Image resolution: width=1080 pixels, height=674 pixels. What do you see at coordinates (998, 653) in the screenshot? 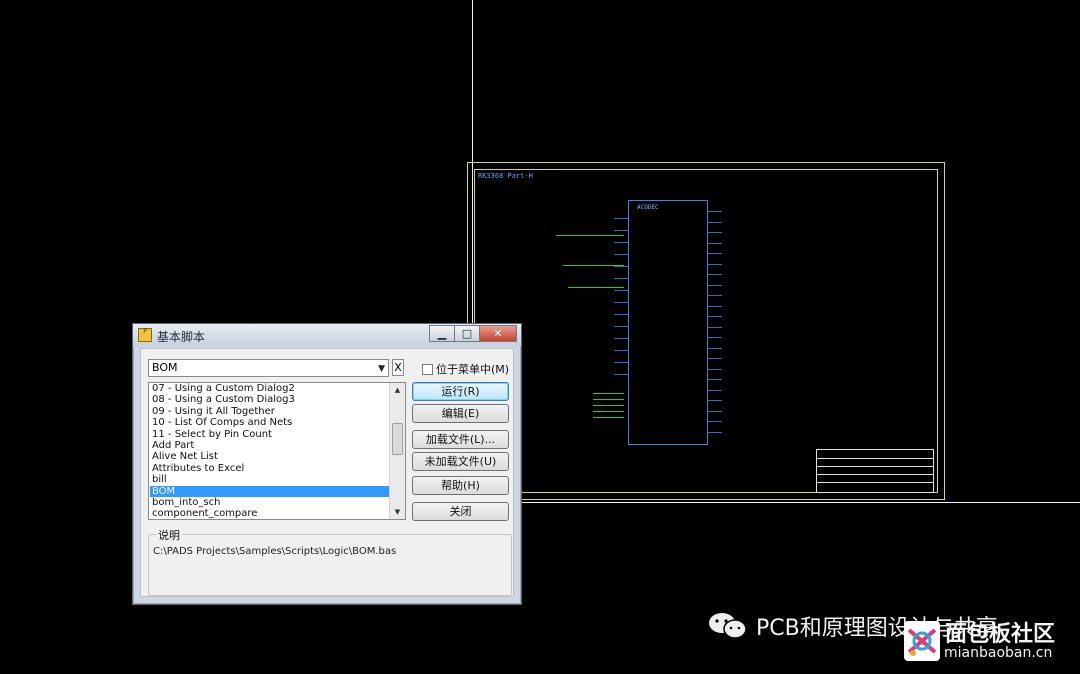
I see `logo-url-text: mianbaoban.cn` at bounding box center [998, 653].